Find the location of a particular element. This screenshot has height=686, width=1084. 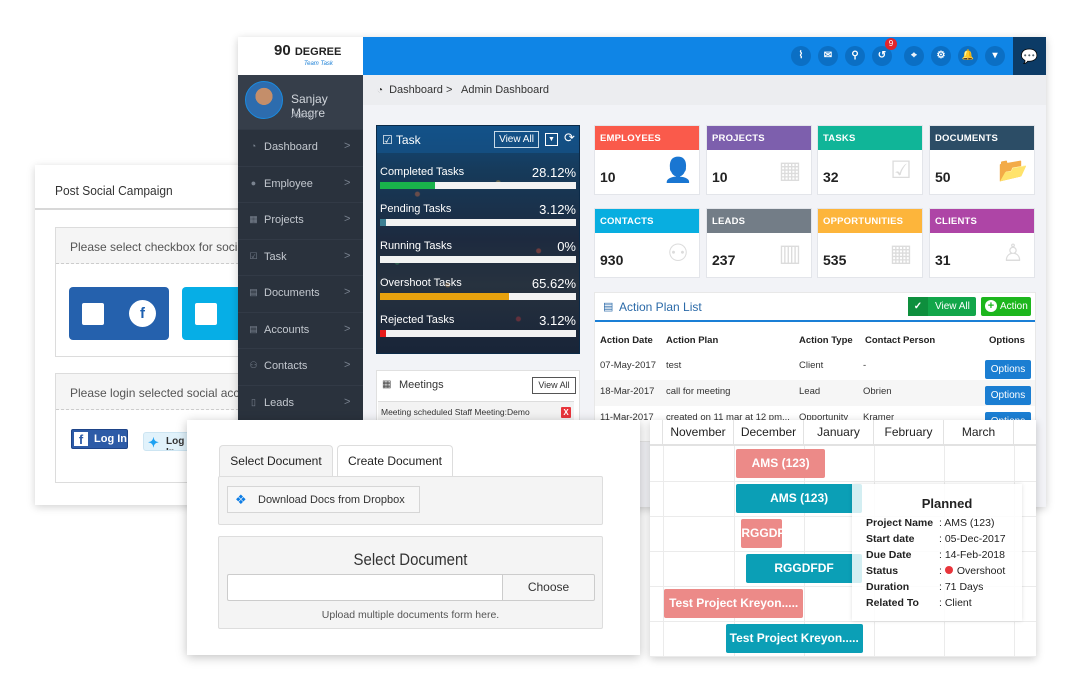

choose-file-button: Choose is located at coordinates (548, 587).